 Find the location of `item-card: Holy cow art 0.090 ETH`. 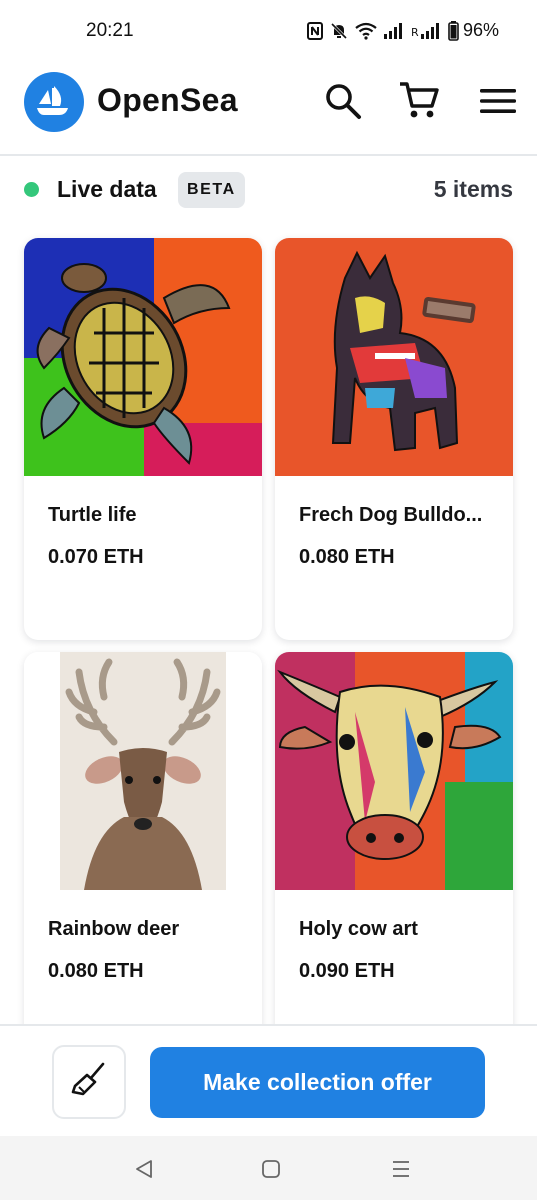

item-card: Holy cow art 0.090 ETH is located at coordinates (394, 853).